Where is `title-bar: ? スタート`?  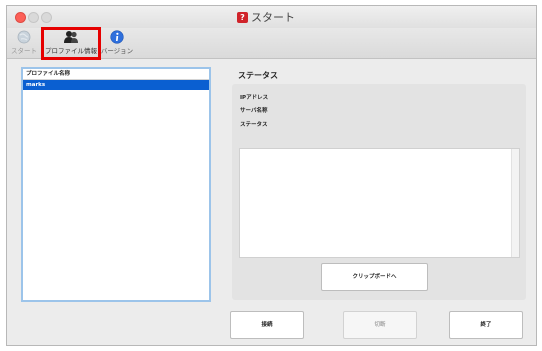 title-bar: ? スタート is located at coordinates (271, 17).